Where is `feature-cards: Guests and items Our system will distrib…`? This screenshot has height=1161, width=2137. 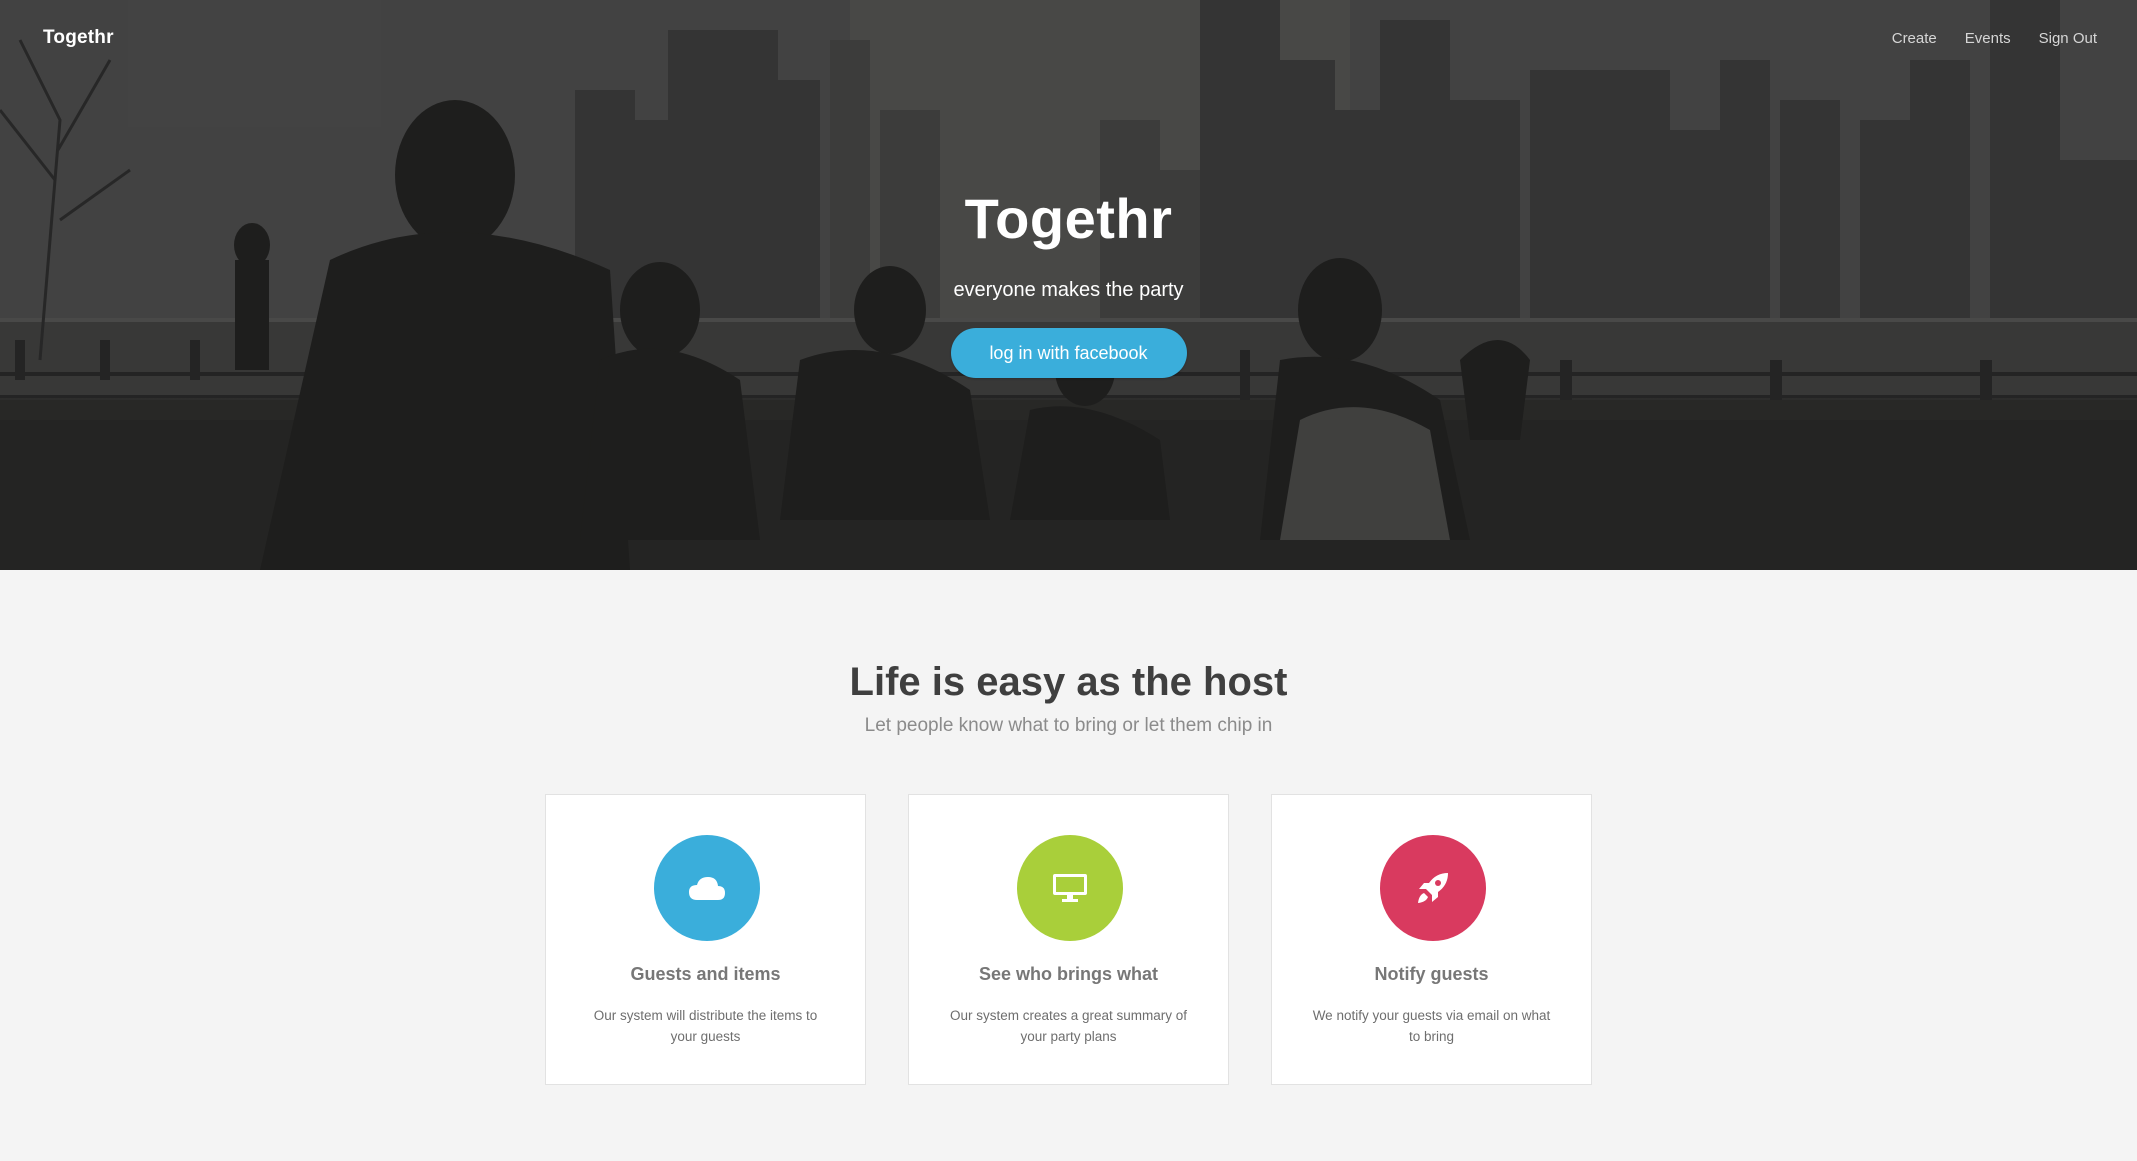
feature-cards: Guests and items Our system will distrib… is located at coordinates (1068, 939).